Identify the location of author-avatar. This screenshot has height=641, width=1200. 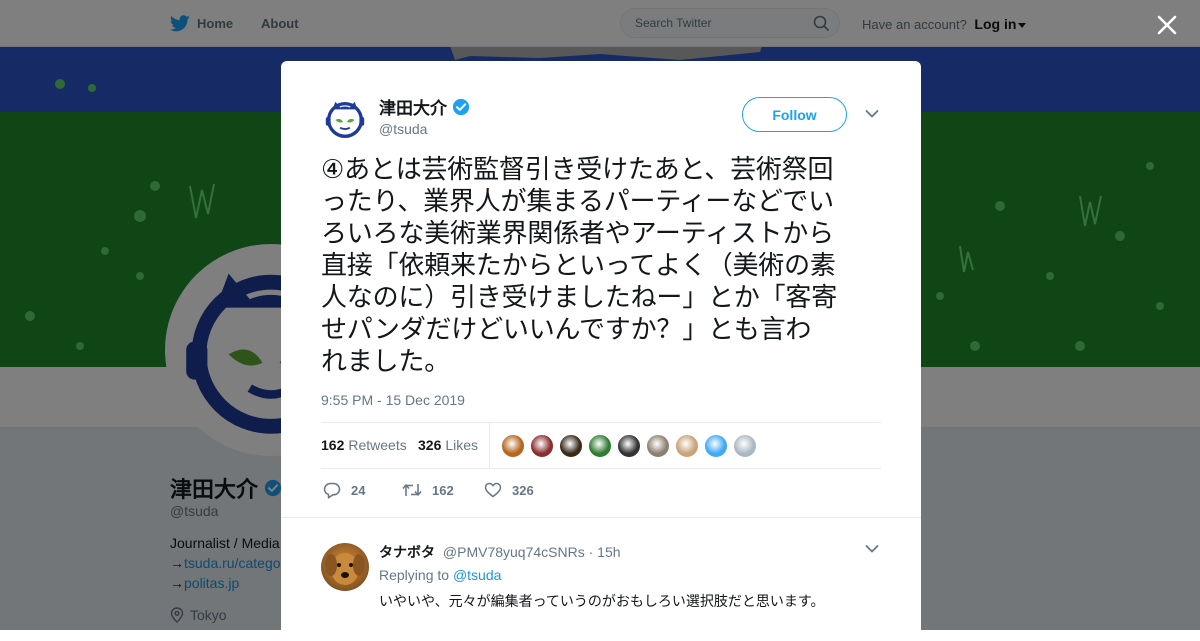
(345, 119).